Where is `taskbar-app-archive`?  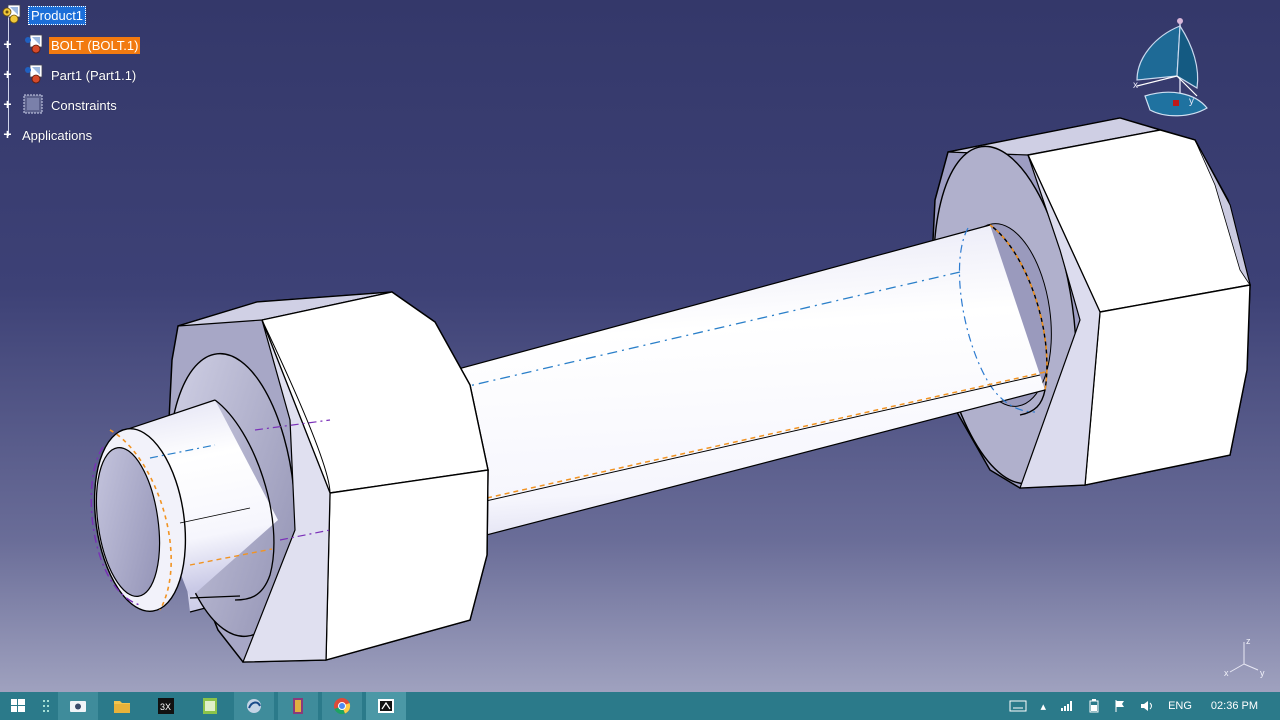 taskbar-app-archive is located at coordinates (298, 706).